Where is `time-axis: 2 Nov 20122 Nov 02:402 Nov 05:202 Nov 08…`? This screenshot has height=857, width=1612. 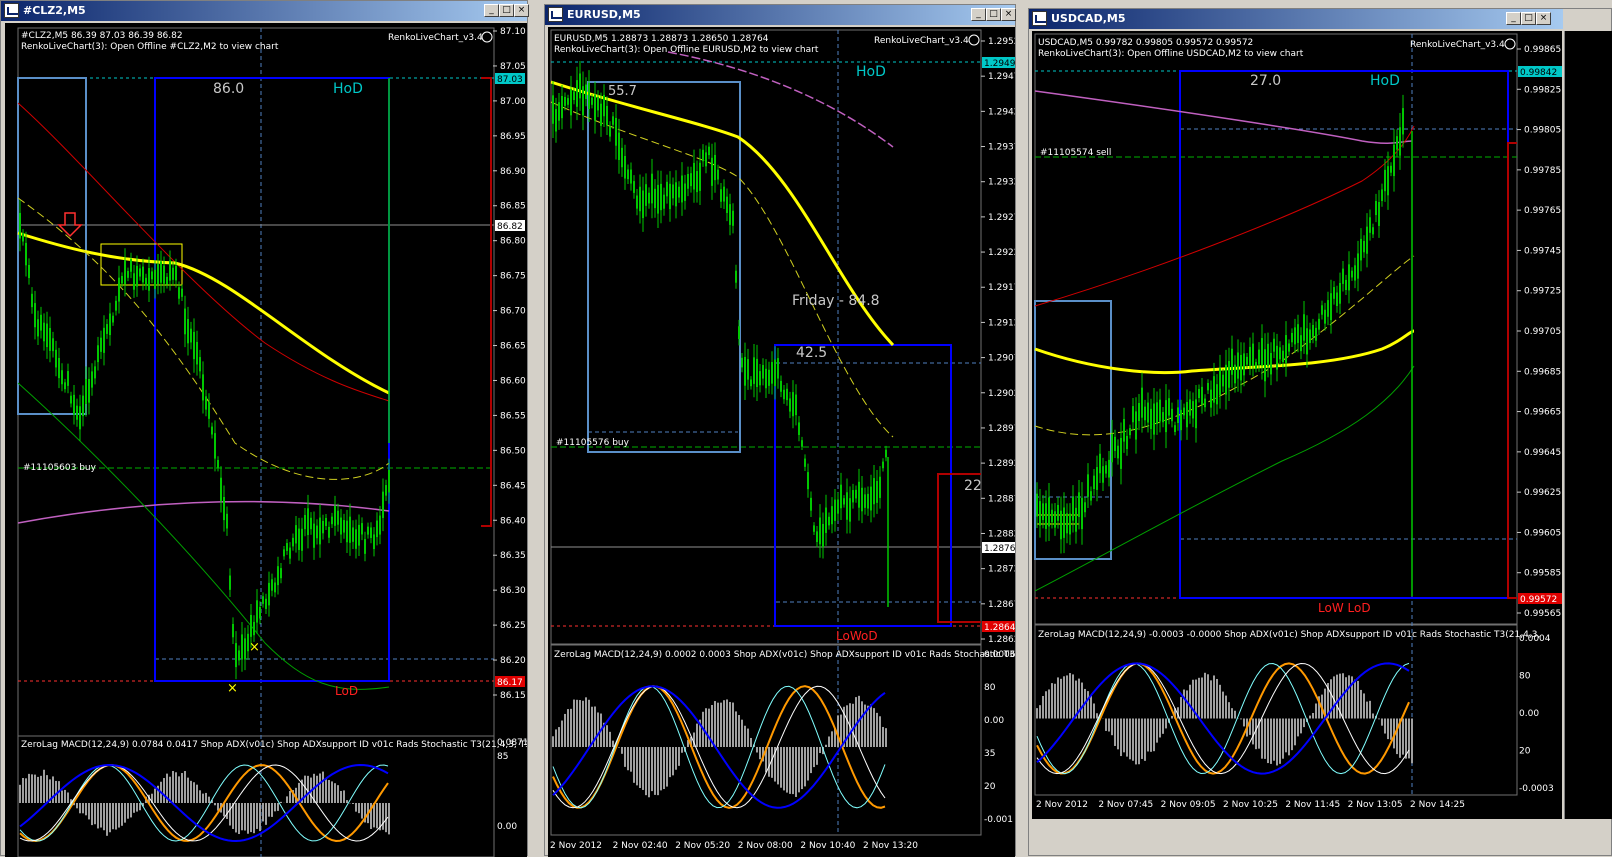
time-axis: 2 Nov 20122 Nov 02:402 Nov 05:202 Nov 08… is located at coordinates (734, 846).